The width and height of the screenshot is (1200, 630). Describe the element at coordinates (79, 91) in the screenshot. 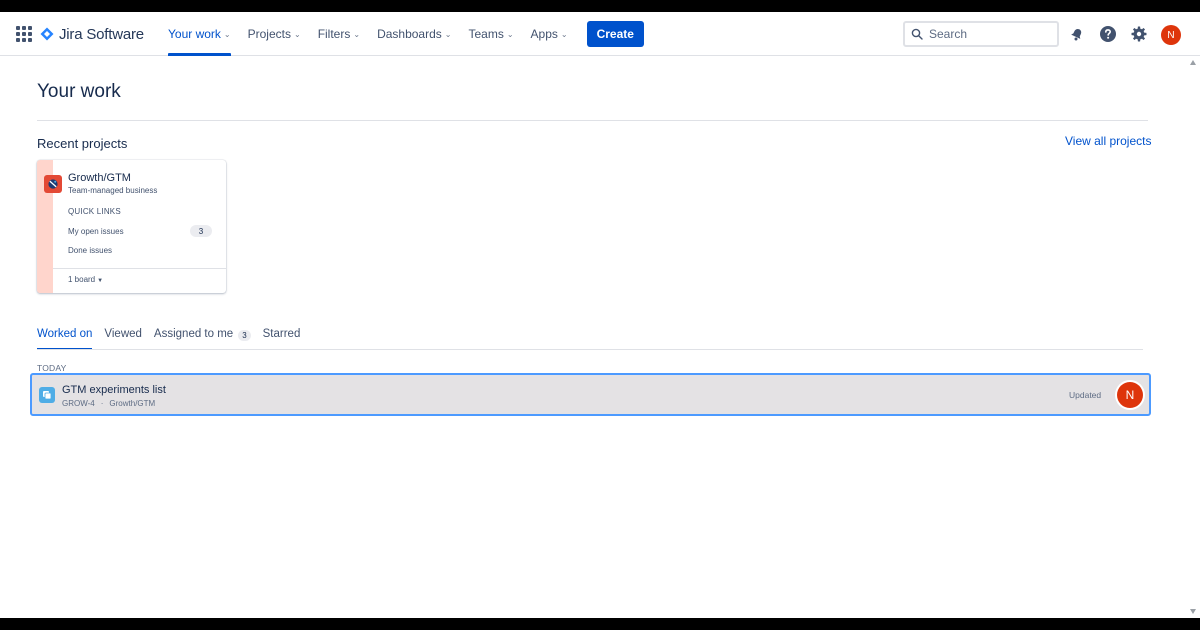

I see `page-title: Your work` at that location.